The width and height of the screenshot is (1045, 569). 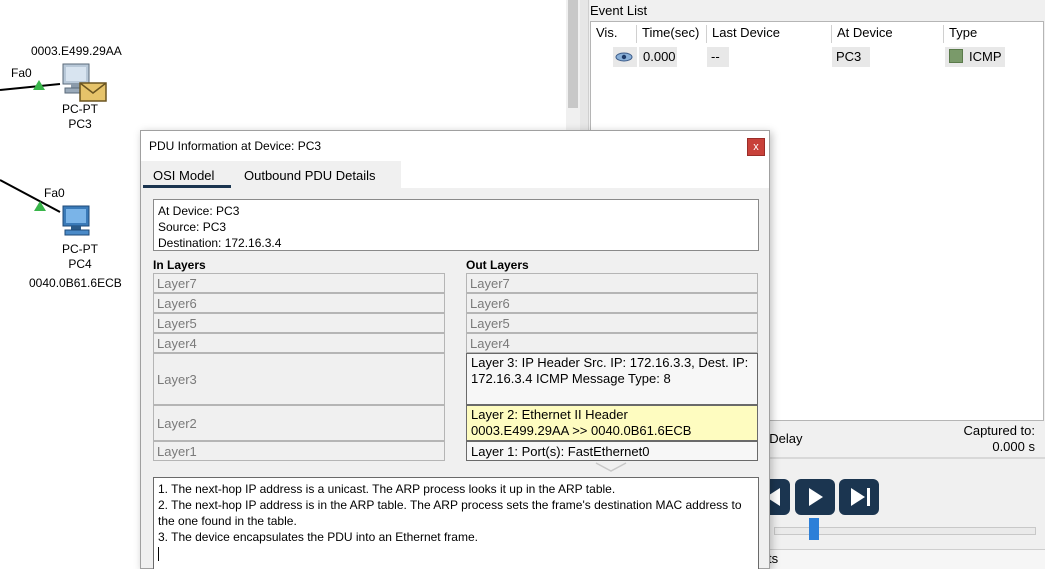 What do you see at coordinates (549, 414) in the screenshot?
I see `out-layer-2-header: Layer 2: Ethernet II Header` at bounding box center [549, 414].